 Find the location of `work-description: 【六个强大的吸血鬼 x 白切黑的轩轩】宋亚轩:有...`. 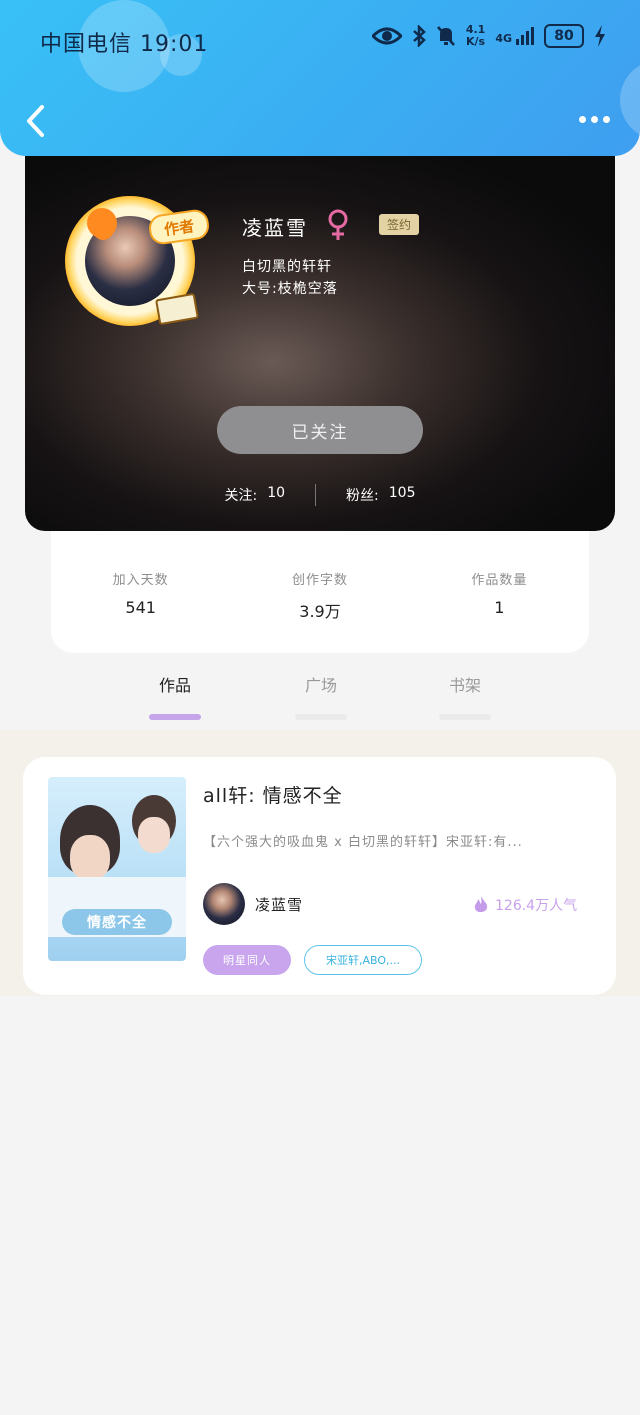

work-description: 【六个强大的吸血鬼 x 白切黑的轩轩】宋亚轩:有... is located at coordinates (363, 842).